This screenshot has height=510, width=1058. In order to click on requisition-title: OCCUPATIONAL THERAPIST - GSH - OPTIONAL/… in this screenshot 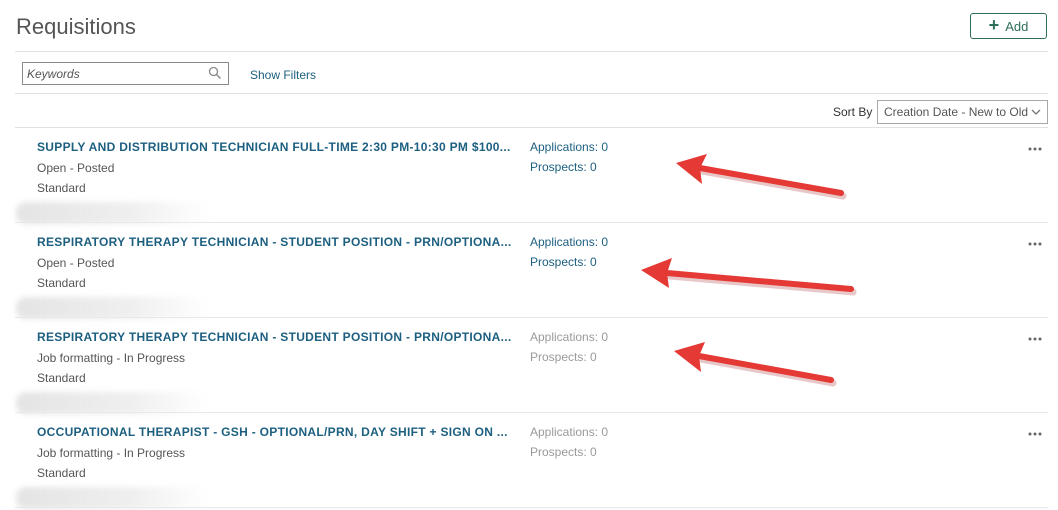, I will do `click(272, 432)`.